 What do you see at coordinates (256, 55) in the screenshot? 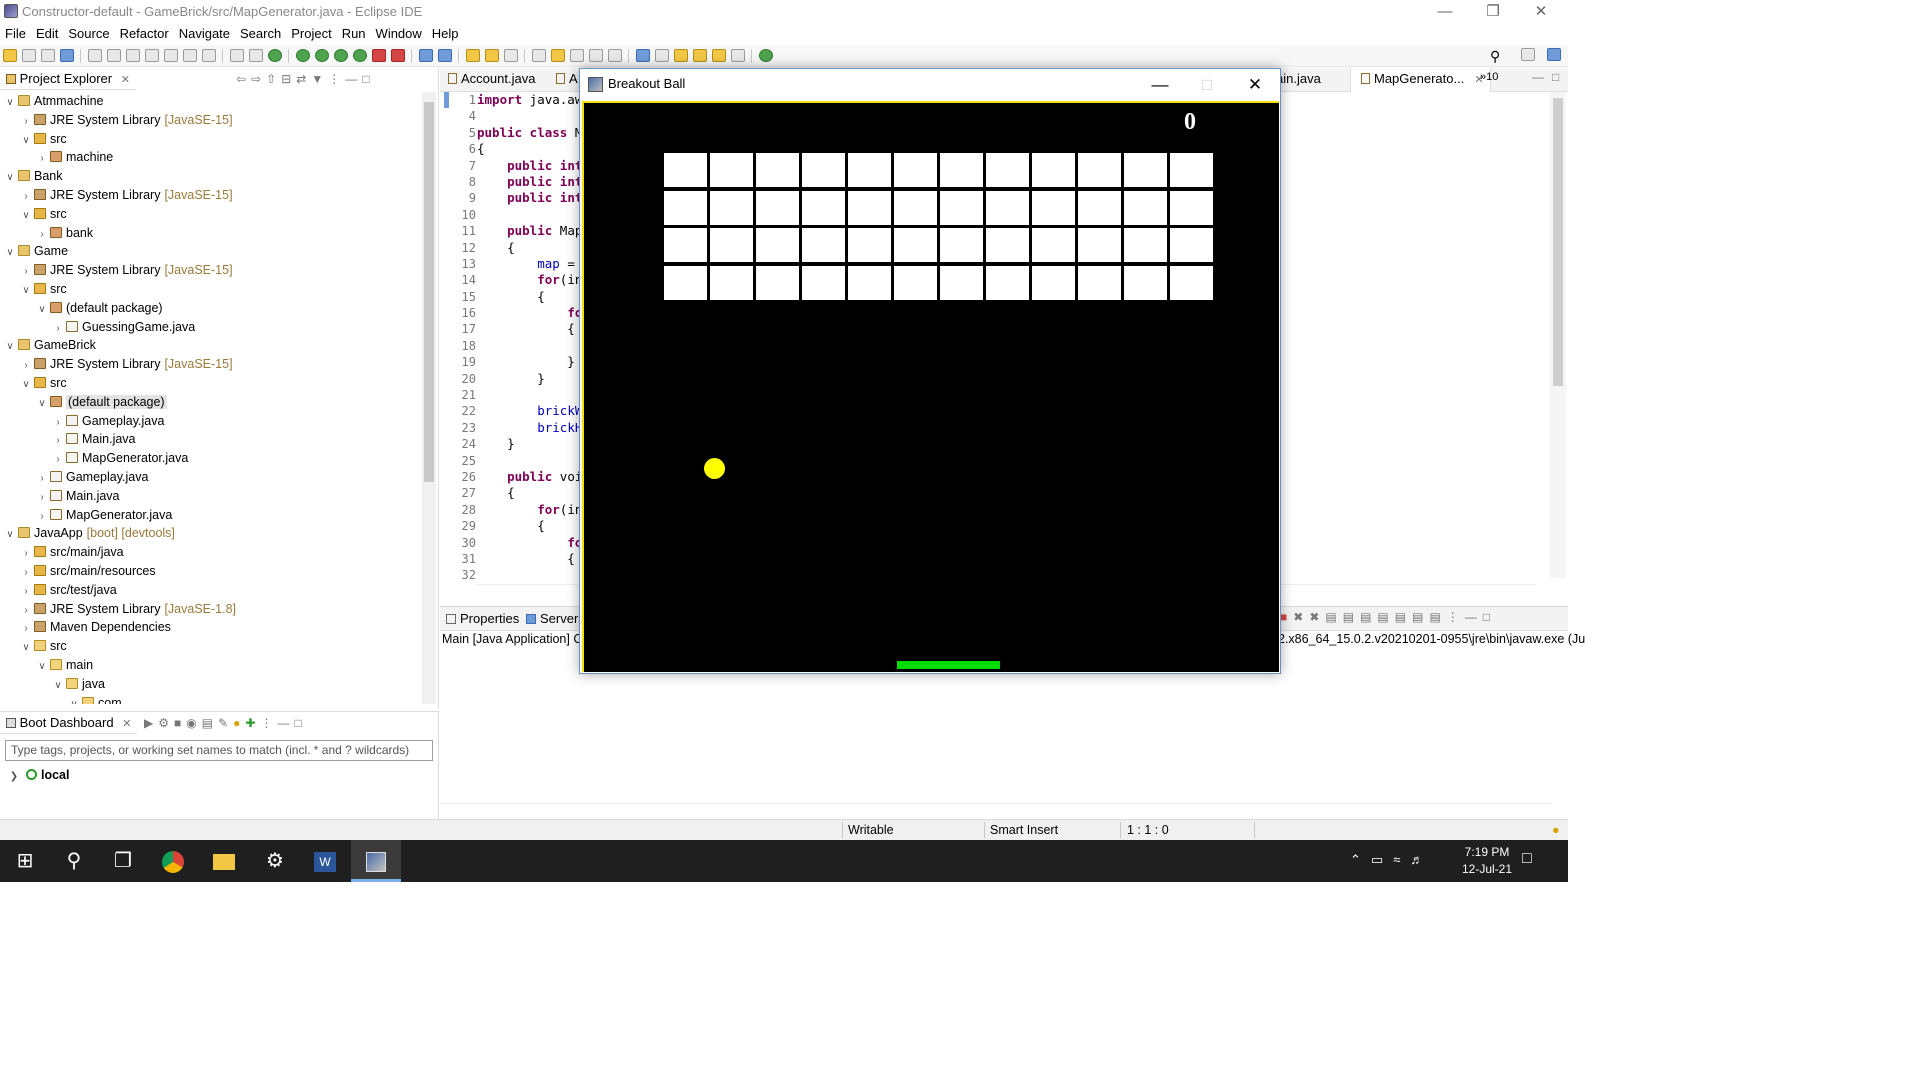
I see `toggle-icon` at bounding box center [256, 55].